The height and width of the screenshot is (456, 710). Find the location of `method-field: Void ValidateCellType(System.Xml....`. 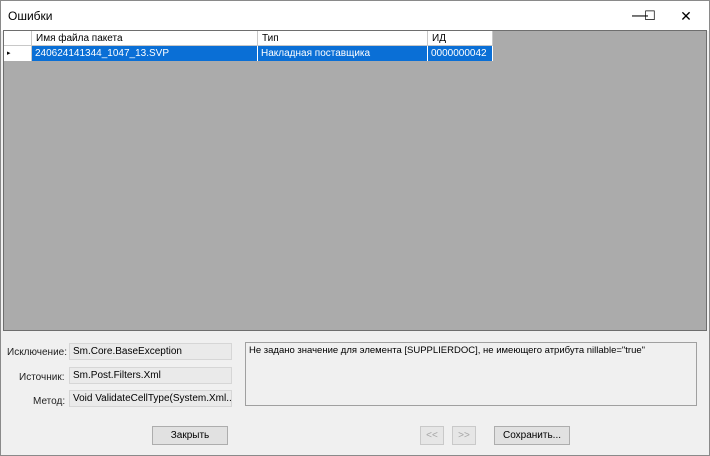

method-field: Void ValidateCellType(System.Xml.... is located at coordinates (150, 398).